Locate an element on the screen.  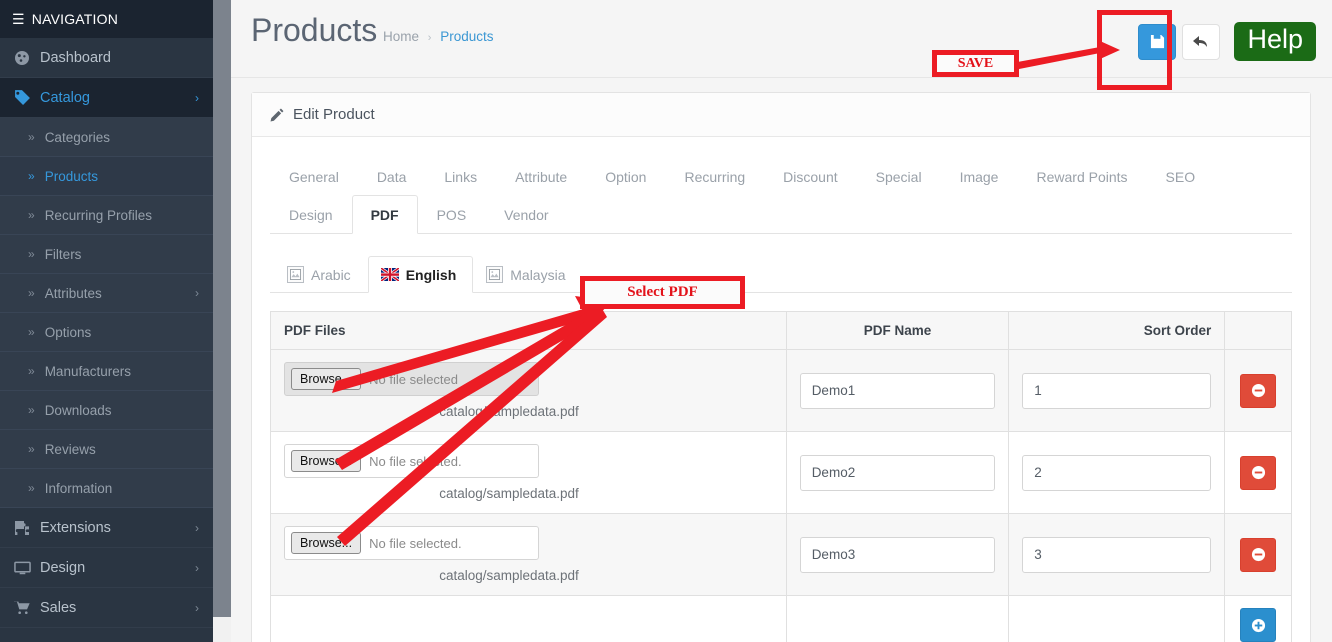
sidebar-item-sales: Sales › is located at coordinates (106, 608).